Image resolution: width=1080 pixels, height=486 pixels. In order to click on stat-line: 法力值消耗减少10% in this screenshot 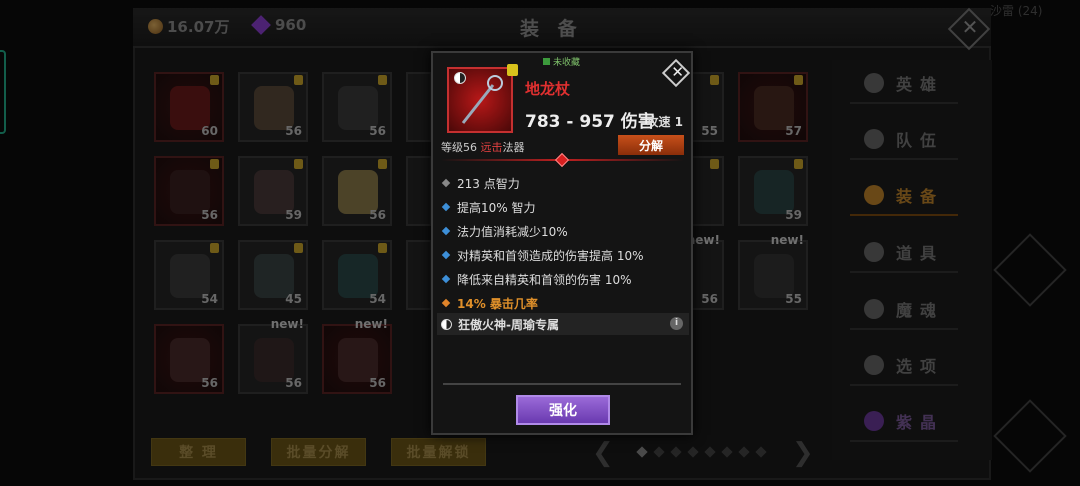, I will do `click(542, 231)`.